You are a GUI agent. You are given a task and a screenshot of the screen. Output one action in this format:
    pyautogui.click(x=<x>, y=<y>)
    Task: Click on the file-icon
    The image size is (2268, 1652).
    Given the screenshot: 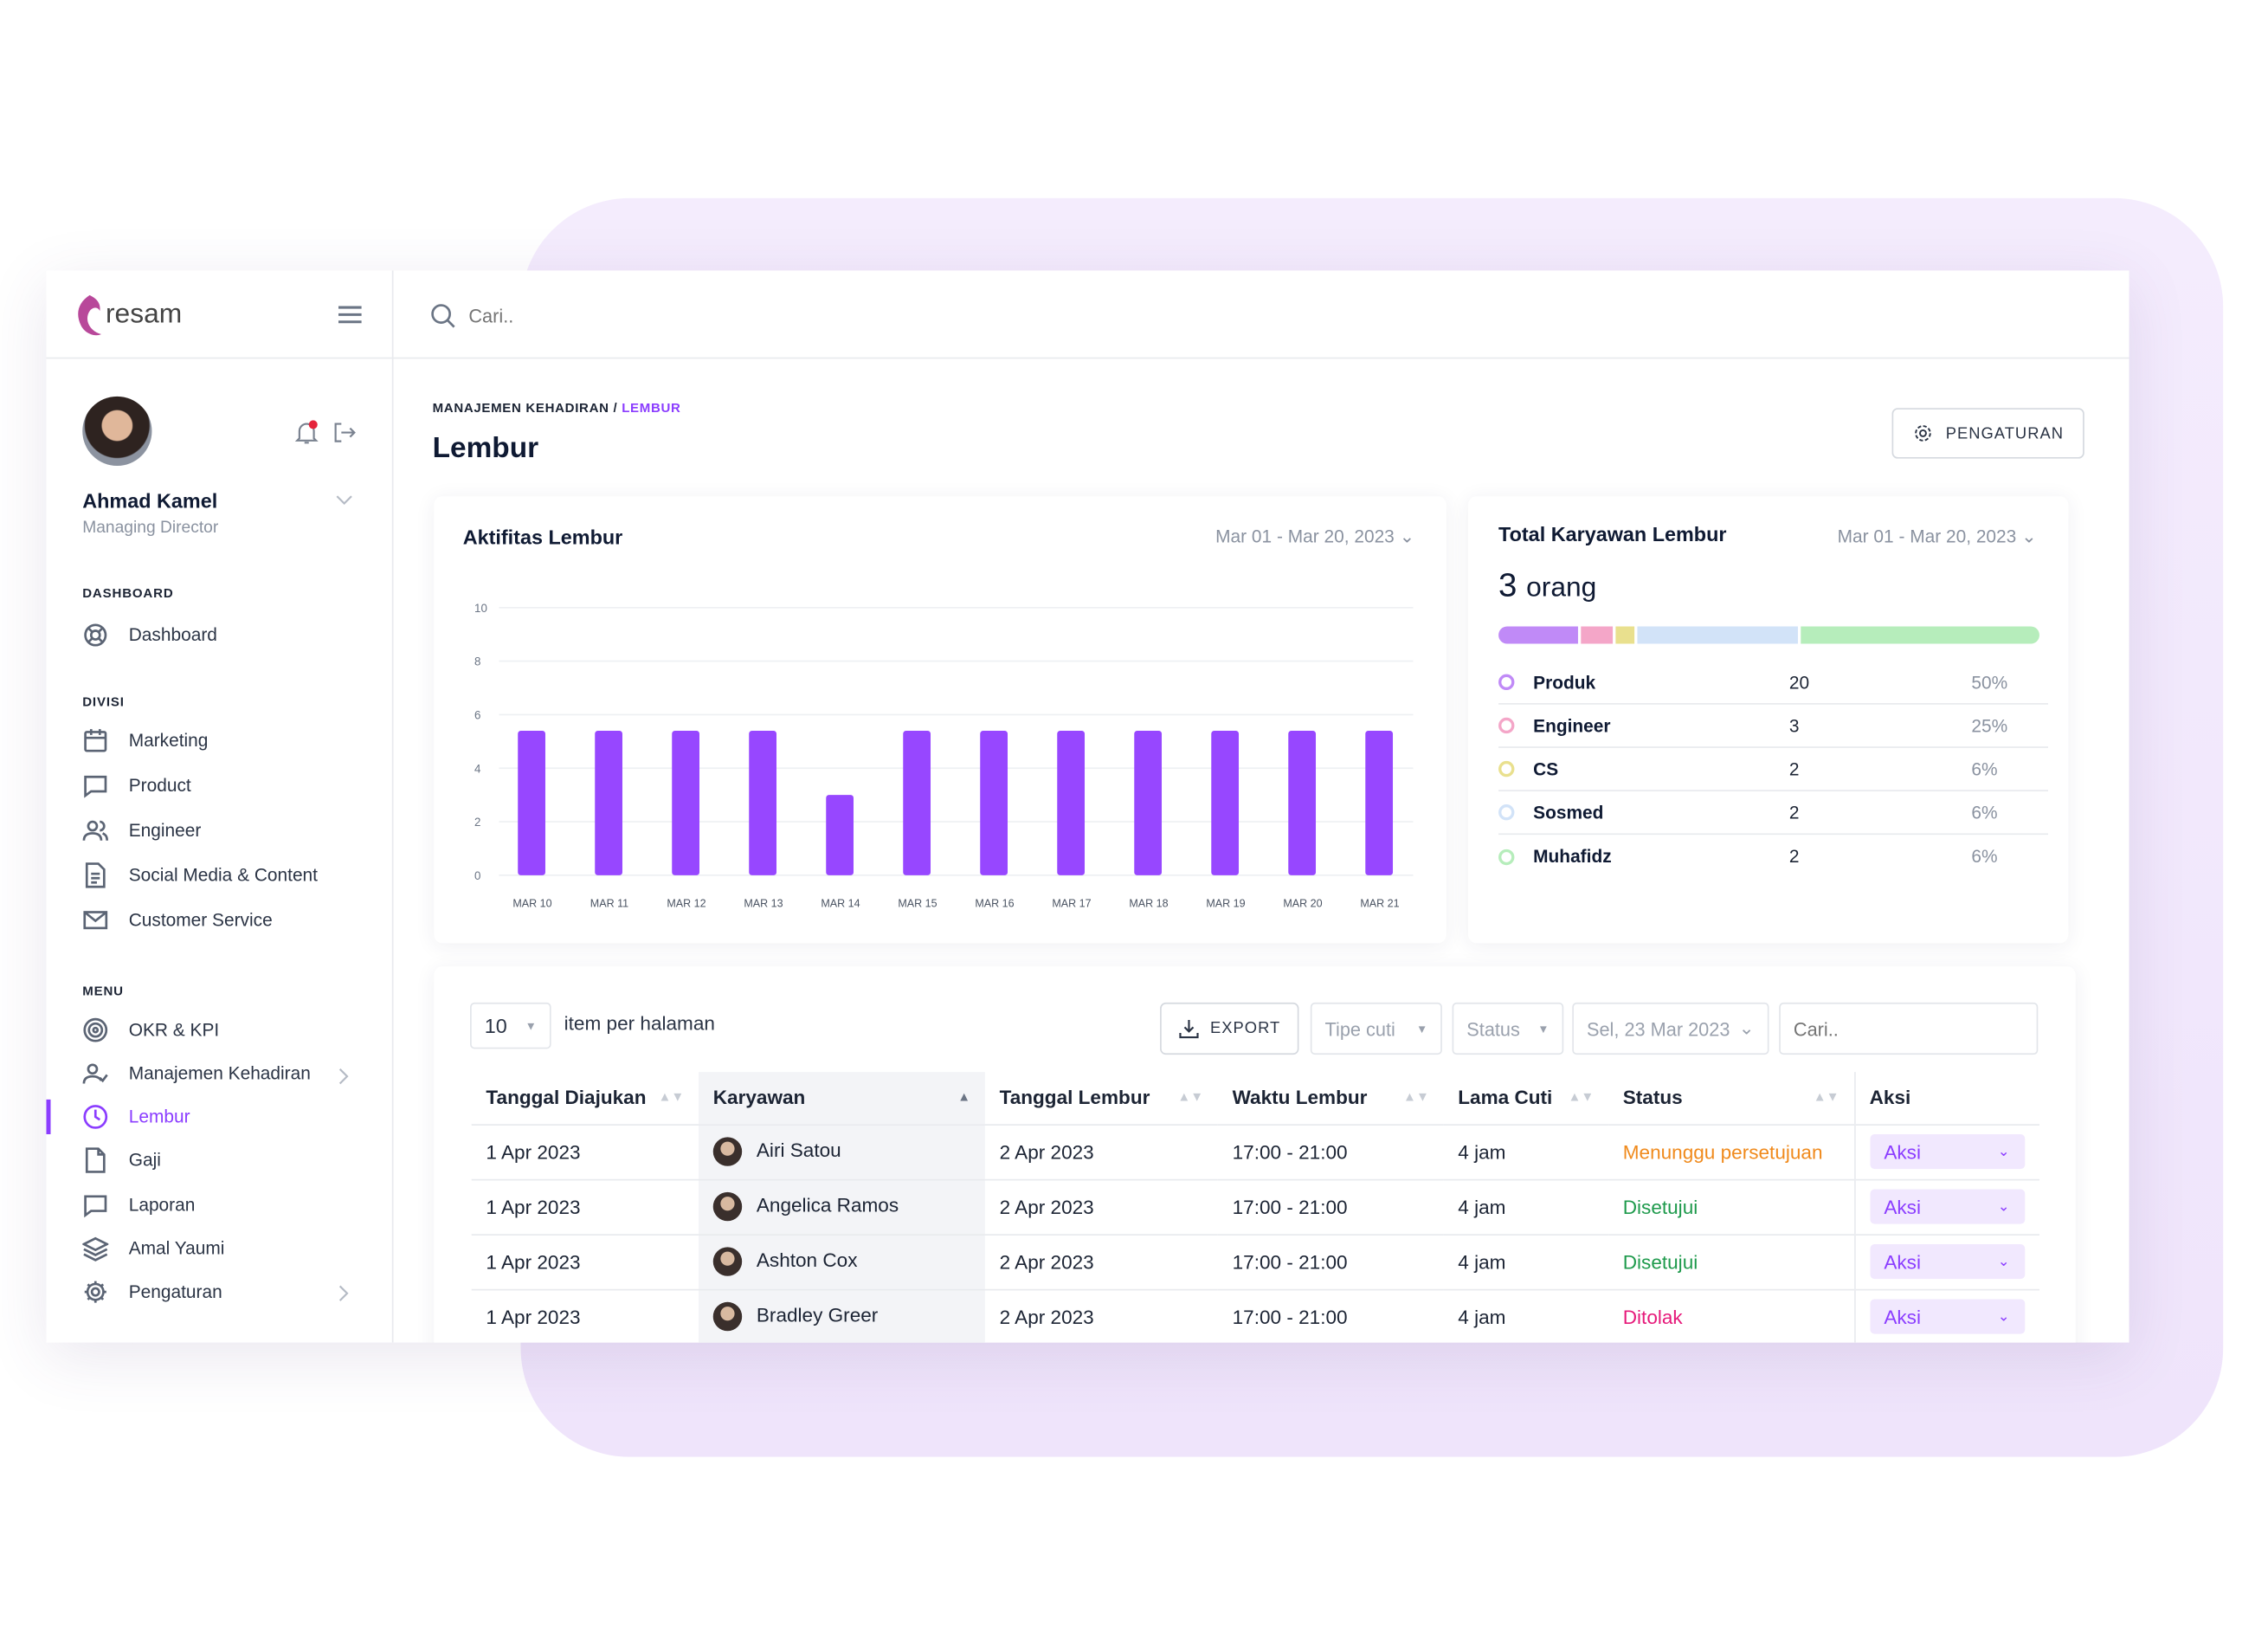 What is the action you would take?
    pyautogui.click(x=95, y=1160)
    